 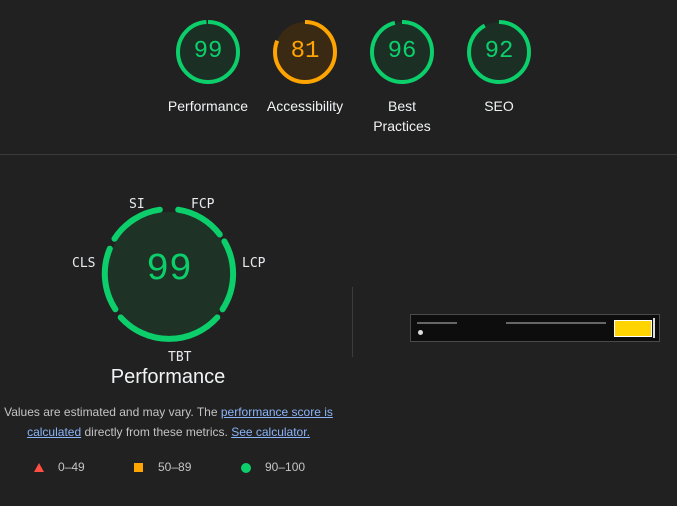 I want to click on gauge-label: SEO, so click(x=499, y=106).